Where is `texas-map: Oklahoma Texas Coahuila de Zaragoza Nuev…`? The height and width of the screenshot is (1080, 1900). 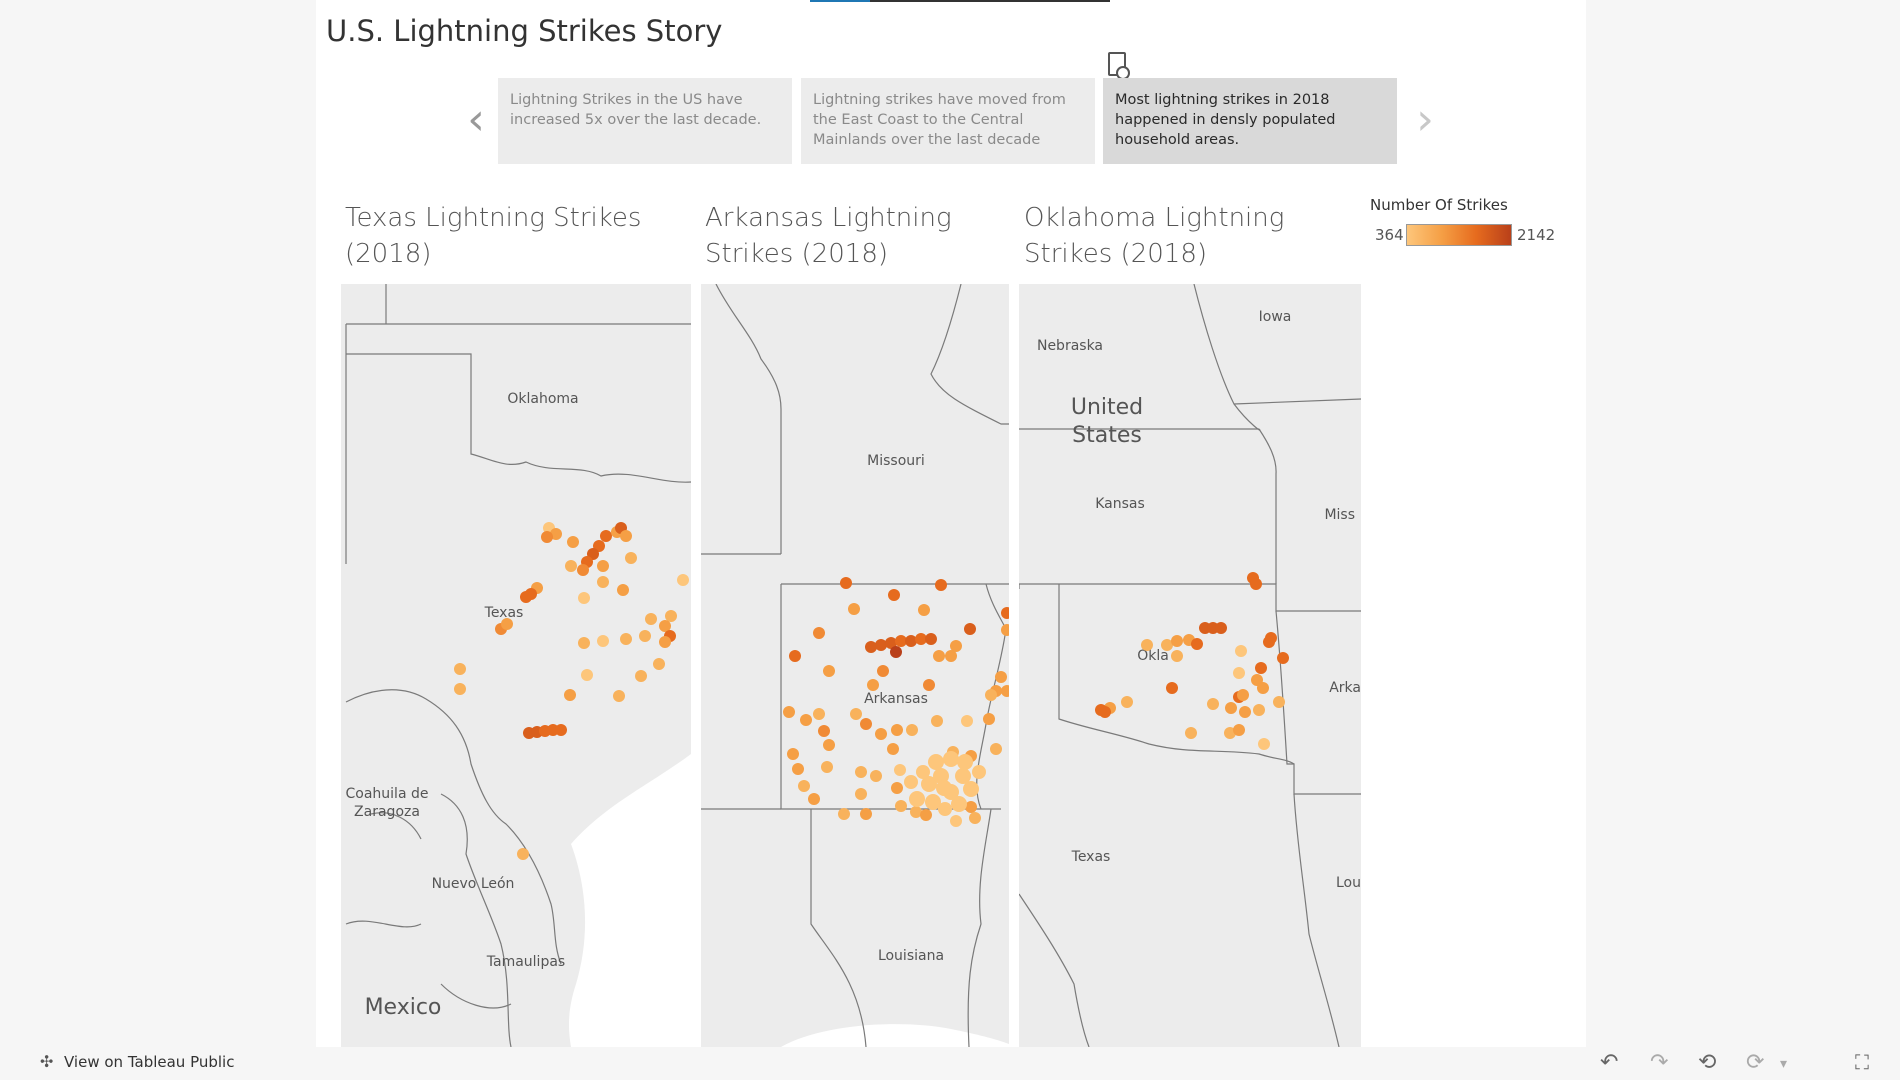 texas-map: Oklahoma Texas Coahuila de Zaragoza Nuev… is located at coordinates (516, 665).